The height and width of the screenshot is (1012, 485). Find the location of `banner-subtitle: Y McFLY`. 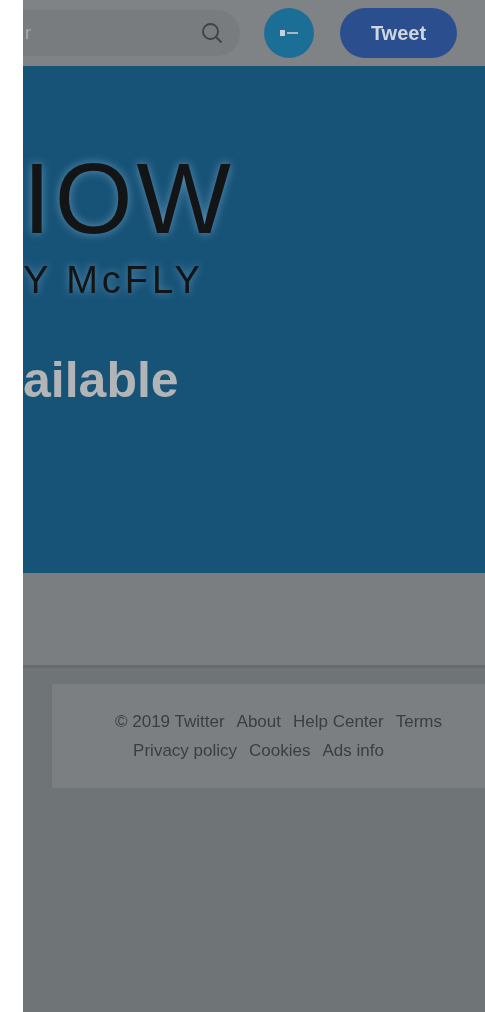

banner-subtitle: Y McFLY is located at coordinates (113, 280).